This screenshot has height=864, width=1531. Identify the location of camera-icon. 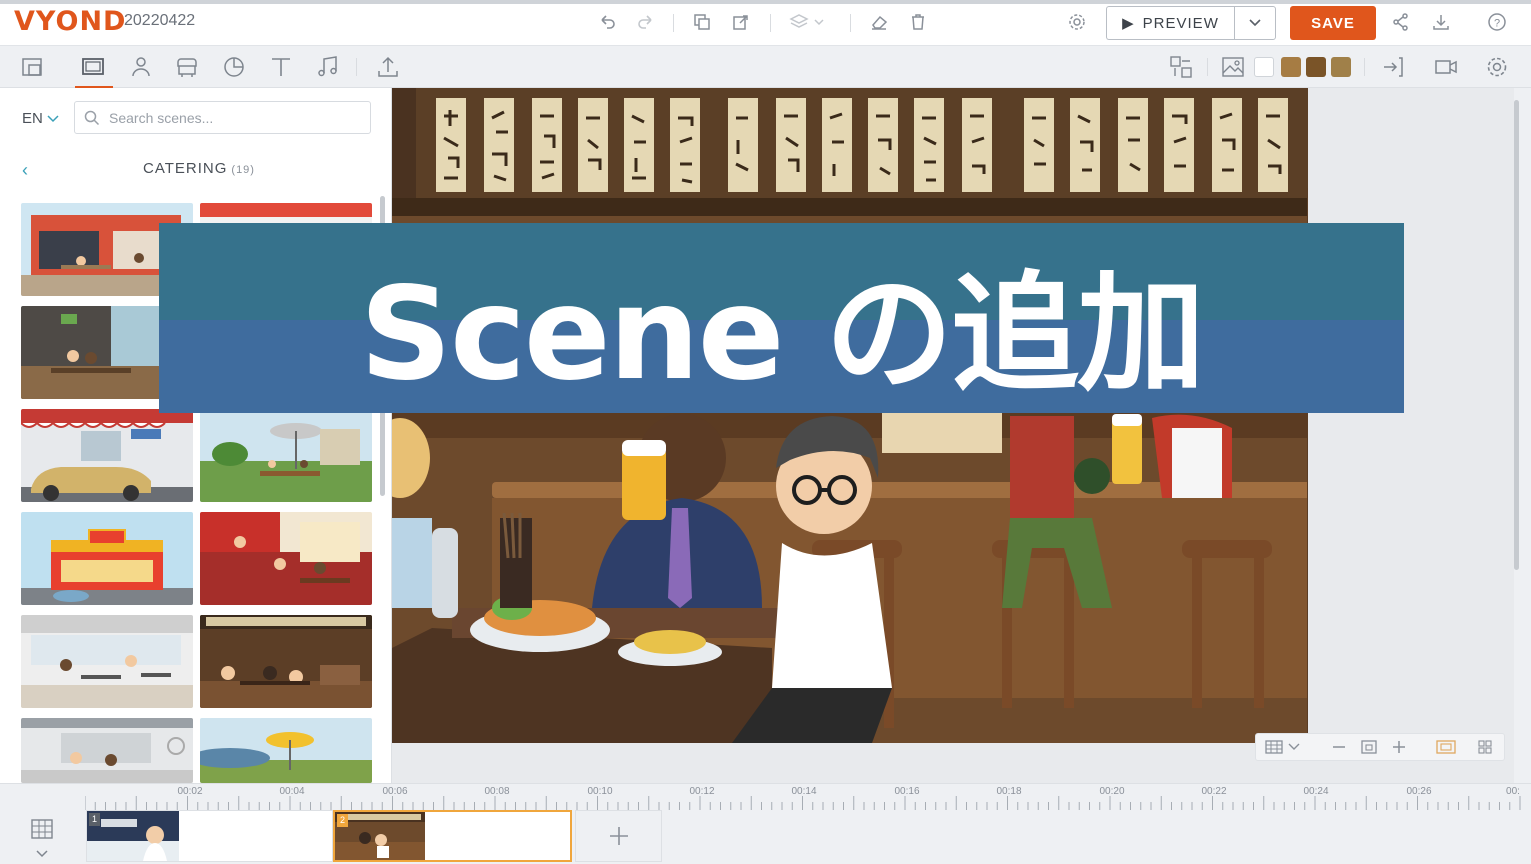
(1446, 67).